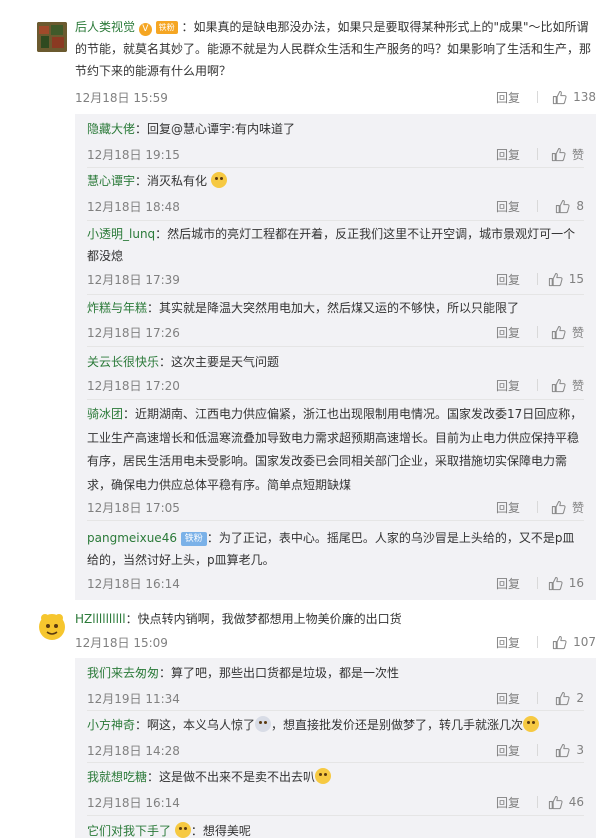 The image size is (608, 838). I want to click on reply-meta: 12月18日 14:28 回复 3, so click(335, 750).